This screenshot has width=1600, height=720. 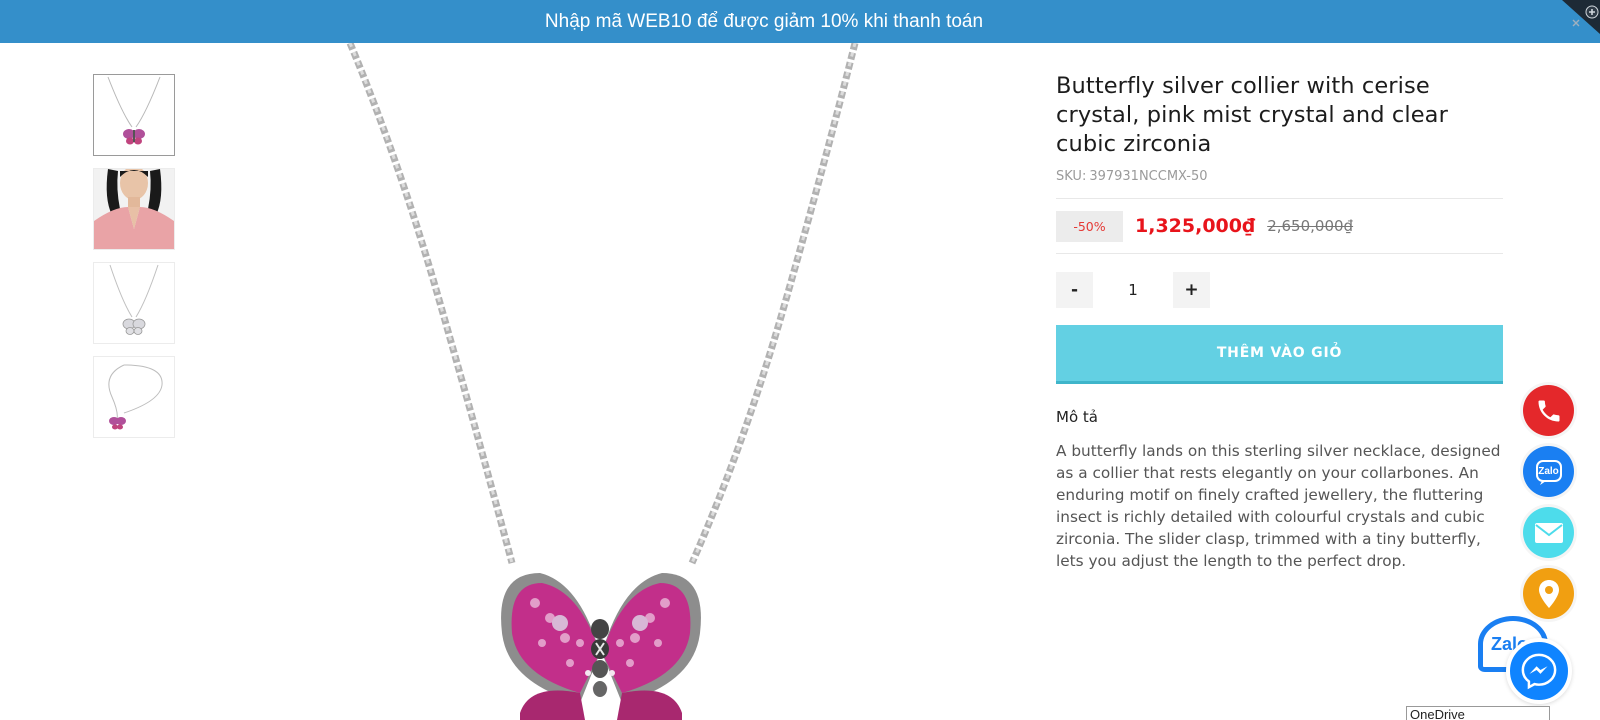 I want to click on thumbnail-list, so click(x=134, y=262).